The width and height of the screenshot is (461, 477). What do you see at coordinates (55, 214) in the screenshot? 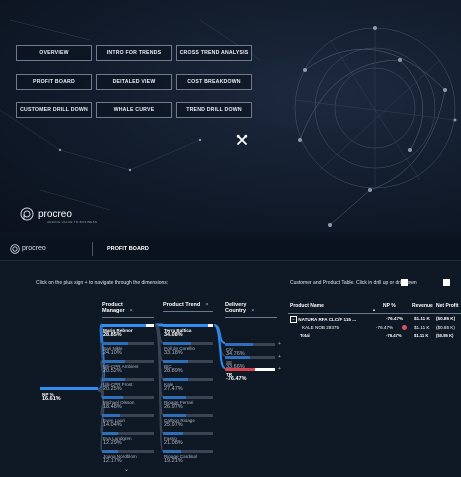
I see `logo-word: procreo` at bounding box center [55, 214].